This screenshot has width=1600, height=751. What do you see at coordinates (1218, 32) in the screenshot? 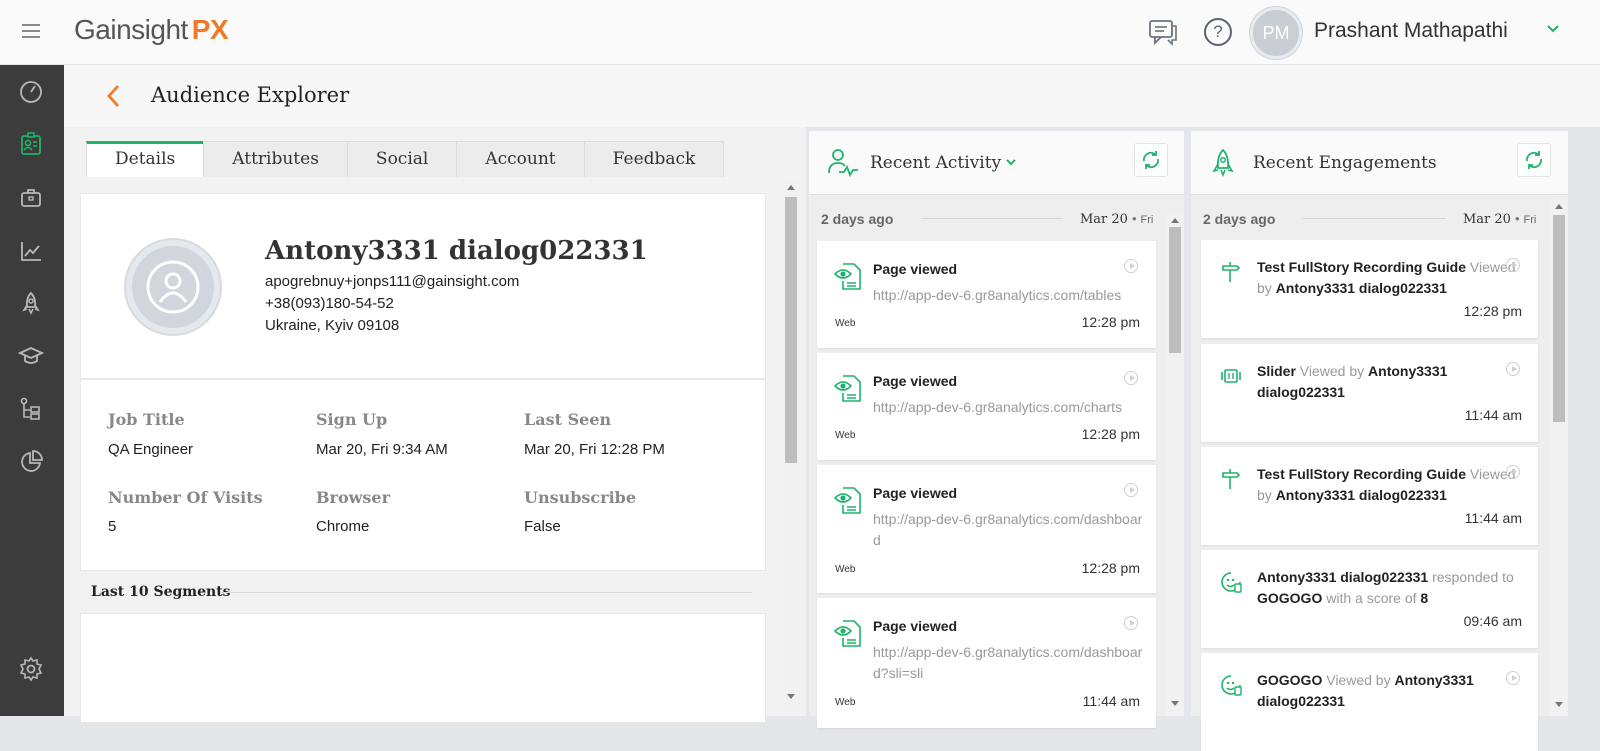
I see `help-icon: ?` at bounding box center [1218, 32].